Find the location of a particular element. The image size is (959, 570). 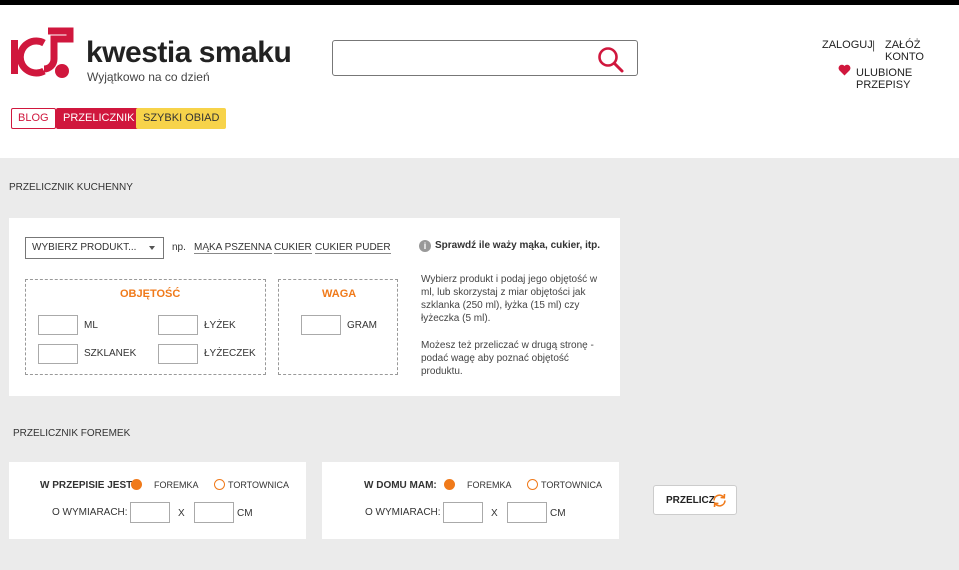

recipe-form-panel is located at coordinates (157, 500).